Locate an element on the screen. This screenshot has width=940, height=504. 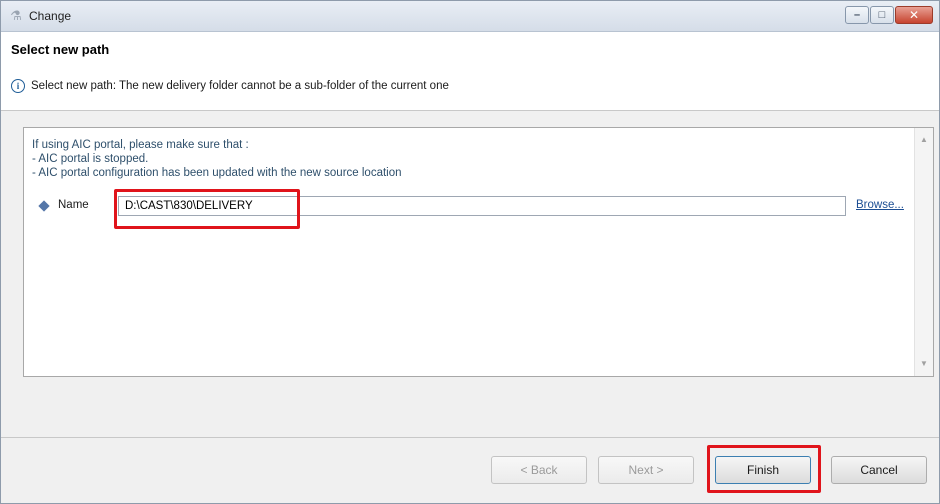
window-title: Change is located at coordinates (50, 16).